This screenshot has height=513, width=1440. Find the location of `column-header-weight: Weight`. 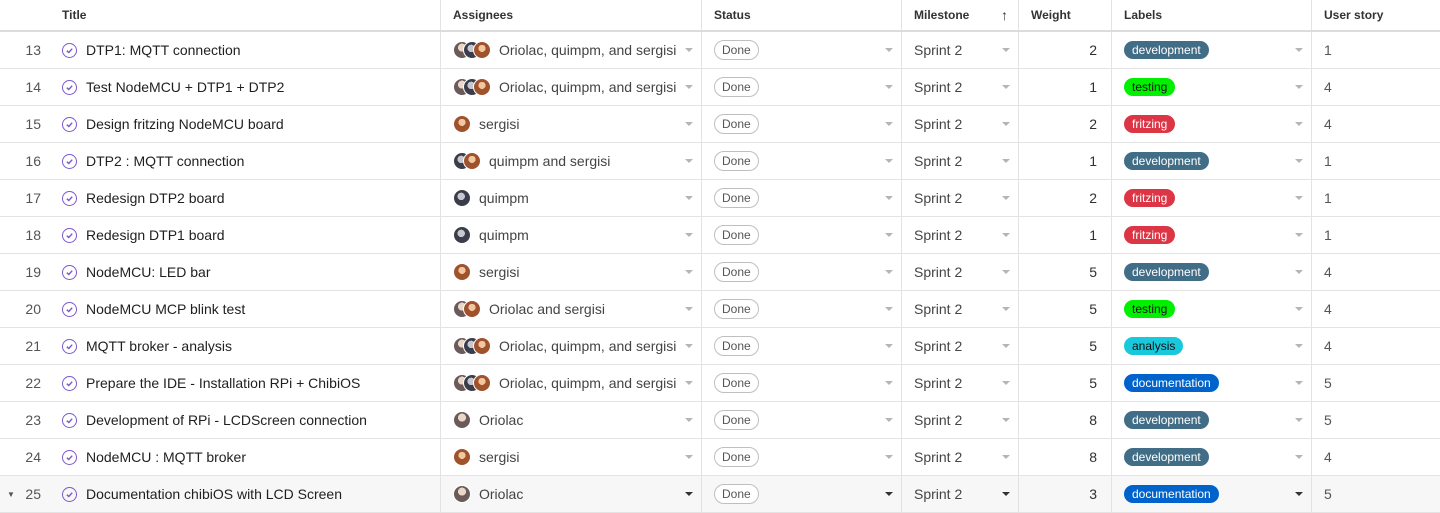

column-header-weight: Weight is located at coordinates (1065, 15).